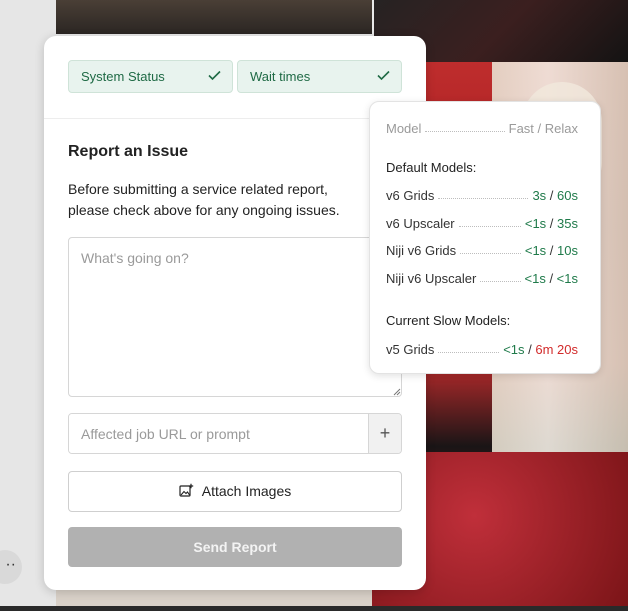 This screenshot has height=611, width=628. I want to click on model-name: v5 Grids, so click(410, 349).